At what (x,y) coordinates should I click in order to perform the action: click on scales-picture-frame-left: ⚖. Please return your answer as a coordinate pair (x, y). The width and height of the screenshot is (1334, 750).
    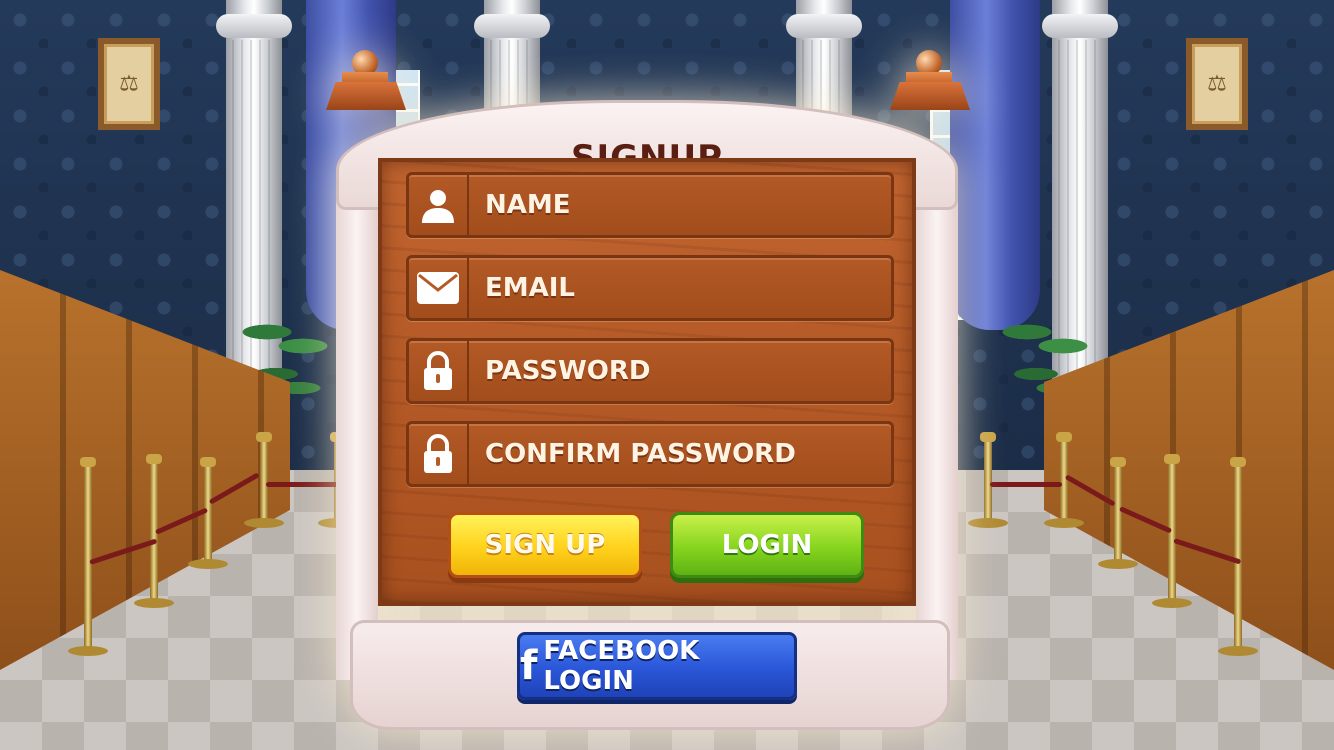
    Looking at the image, I should click on (129, 84).